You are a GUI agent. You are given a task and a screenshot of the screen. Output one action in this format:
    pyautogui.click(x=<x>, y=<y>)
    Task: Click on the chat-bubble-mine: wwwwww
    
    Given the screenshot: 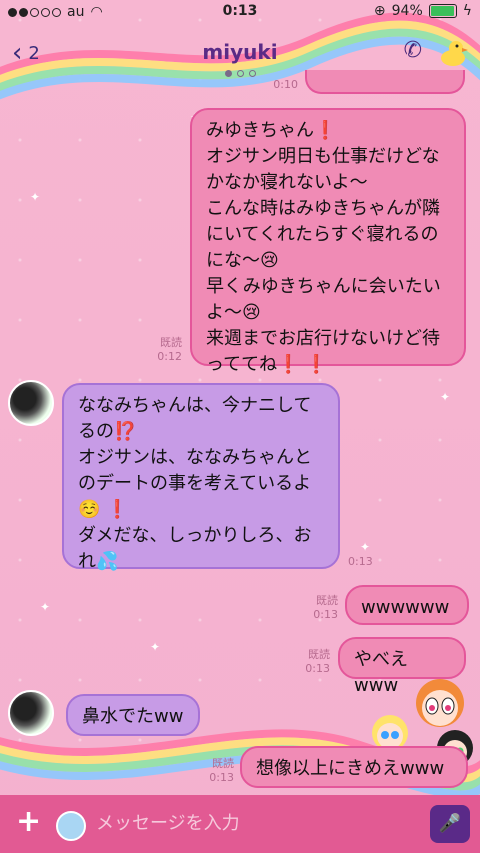 What is the action you would take?
    pyautogui.click(x=407, y=605)
    